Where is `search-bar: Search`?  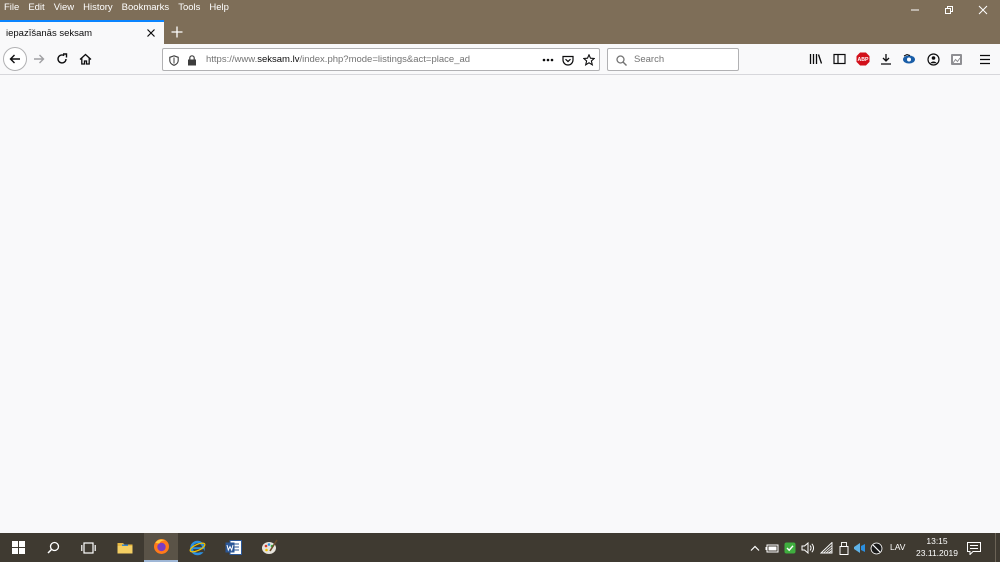 search-bar: Search is located at coordinates (673, 59).